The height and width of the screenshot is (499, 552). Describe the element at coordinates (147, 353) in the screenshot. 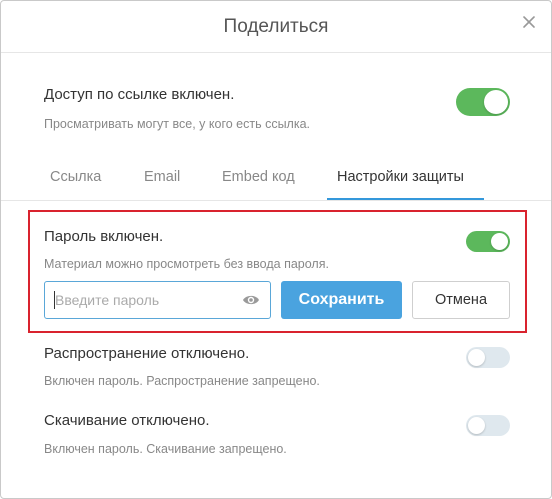

I see `sharing-title: Распространение отключено.` at that location.